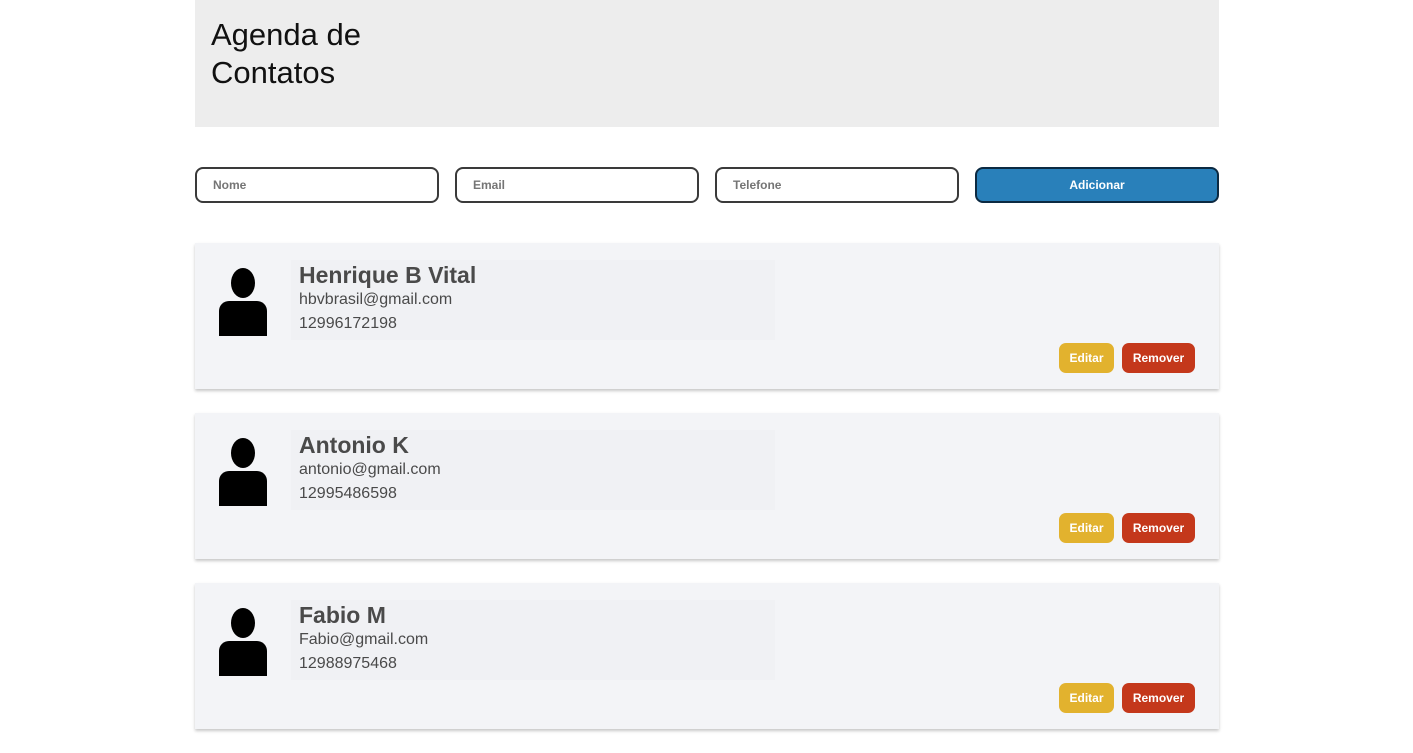  Describe the element at coordinates (837, 185) in the screenshot. I see `phone-input` at that location.